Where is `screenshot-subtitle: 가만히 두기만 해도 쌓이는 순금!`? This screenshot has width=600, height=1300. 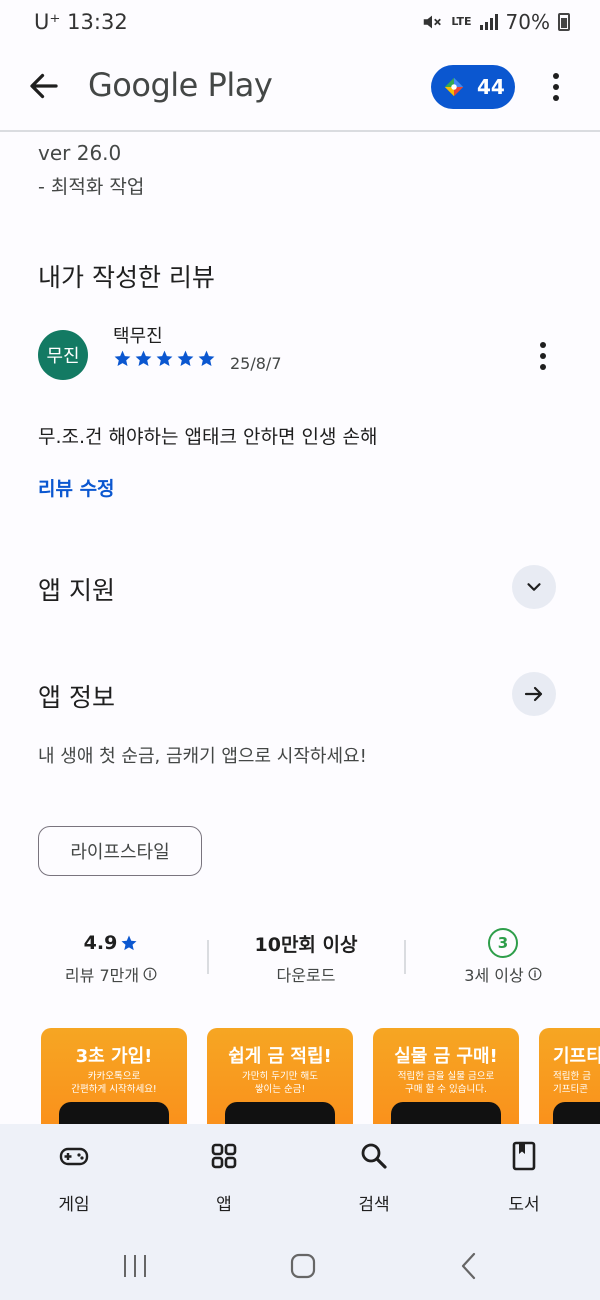 screenshot-subtitle: 가만히 두기만 해도 쌓이는 순금! is located at coordinates (280, 1083).